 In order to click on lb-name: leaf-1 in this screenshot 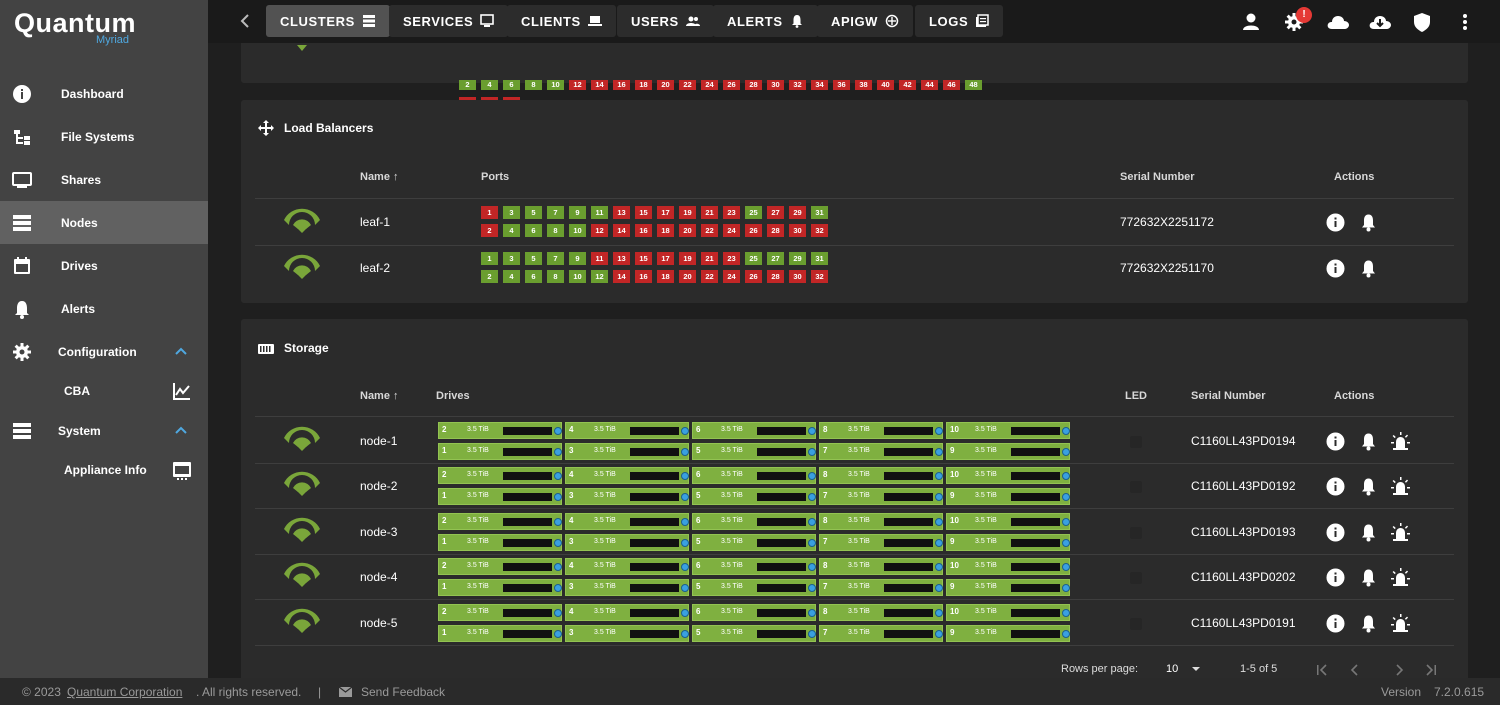, I will do `click(375, 222)`.